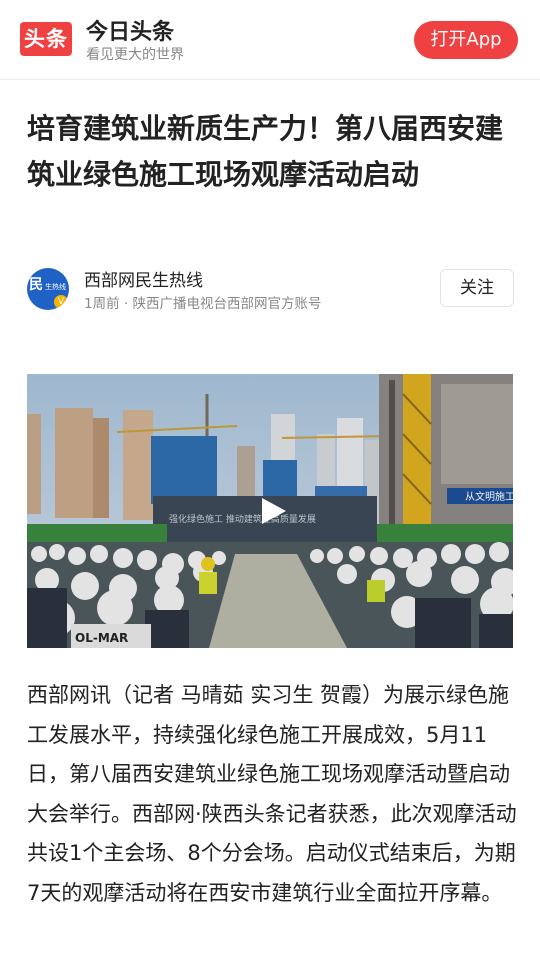 This screenshot has width=540, height=980. What do you see at coordinates (273, 511) in the screenshot?
I see `play-icon` at bounding box center [273, 511].